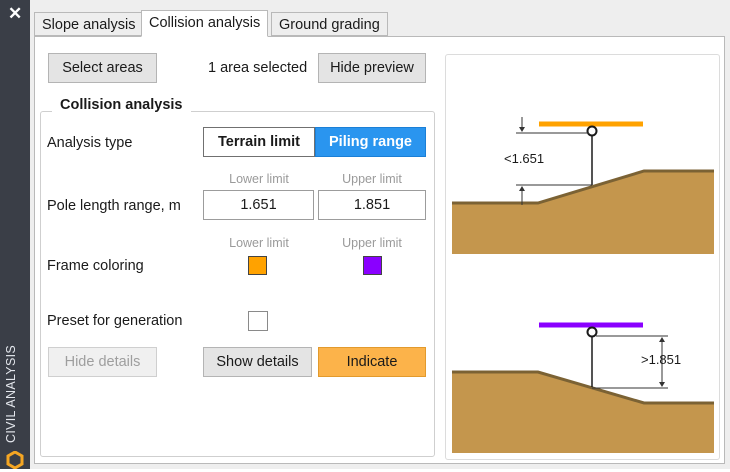 The height and width of the screenshot is (472, 730). I want to click on preview-top-label: <1.651, so click(524, 158).